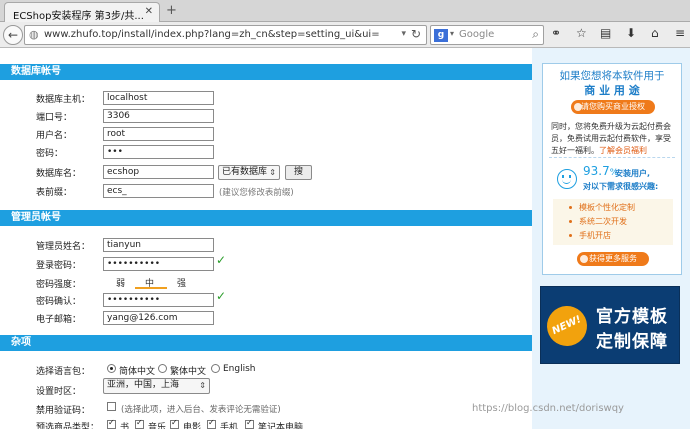 Image resolution: width=690 pixels, height=429 pixels. Describe the element at coordinates (34, 34) in the screenshot. I see `globe-icon: ◍` at that location.